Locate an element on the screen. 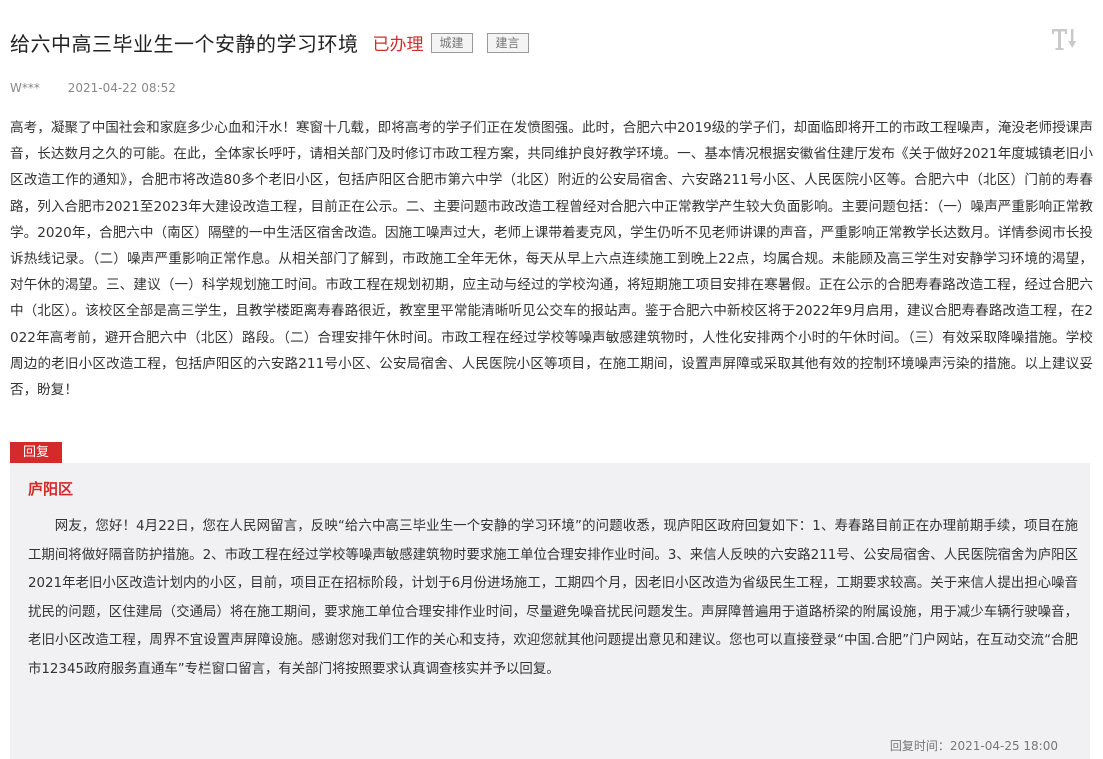  text-size-button is located at coordinates (1064, 39).